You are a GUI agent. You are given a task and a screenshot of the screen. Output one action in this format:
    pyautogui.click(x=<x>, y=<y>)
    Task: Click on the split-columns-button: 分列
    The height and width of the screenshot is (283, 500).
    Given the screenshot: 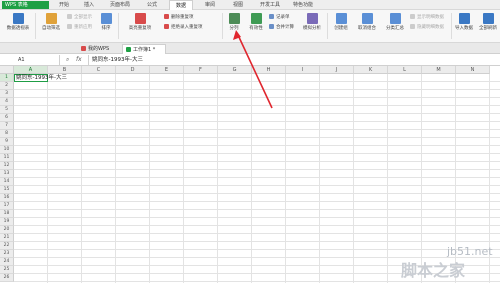 What is the action you would take?
    pyautogui.click(x=234, y=22)
    